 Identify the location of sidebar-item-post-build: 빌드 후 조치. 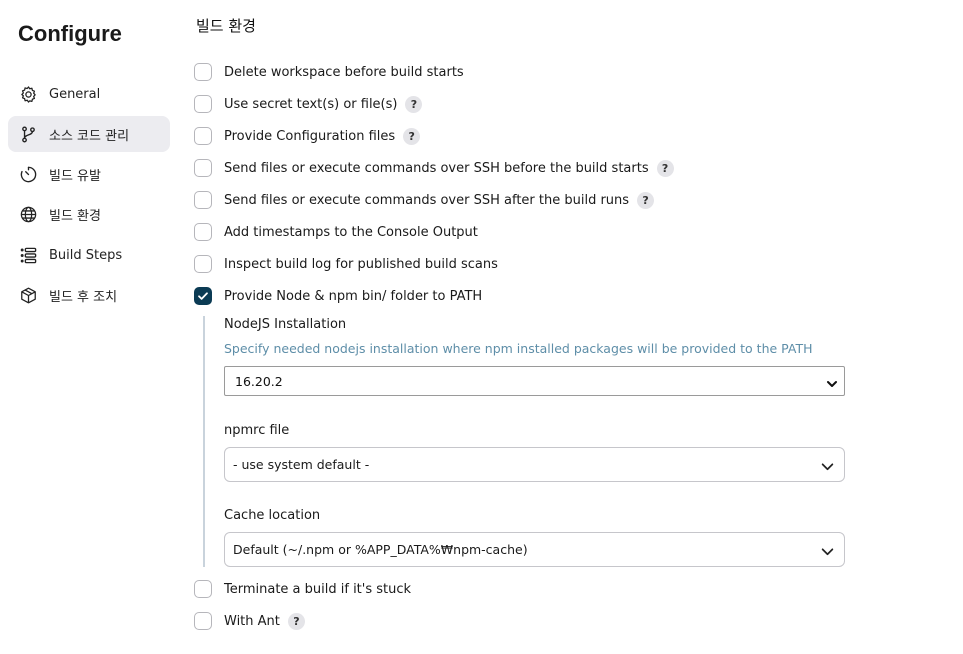
(89, 295).